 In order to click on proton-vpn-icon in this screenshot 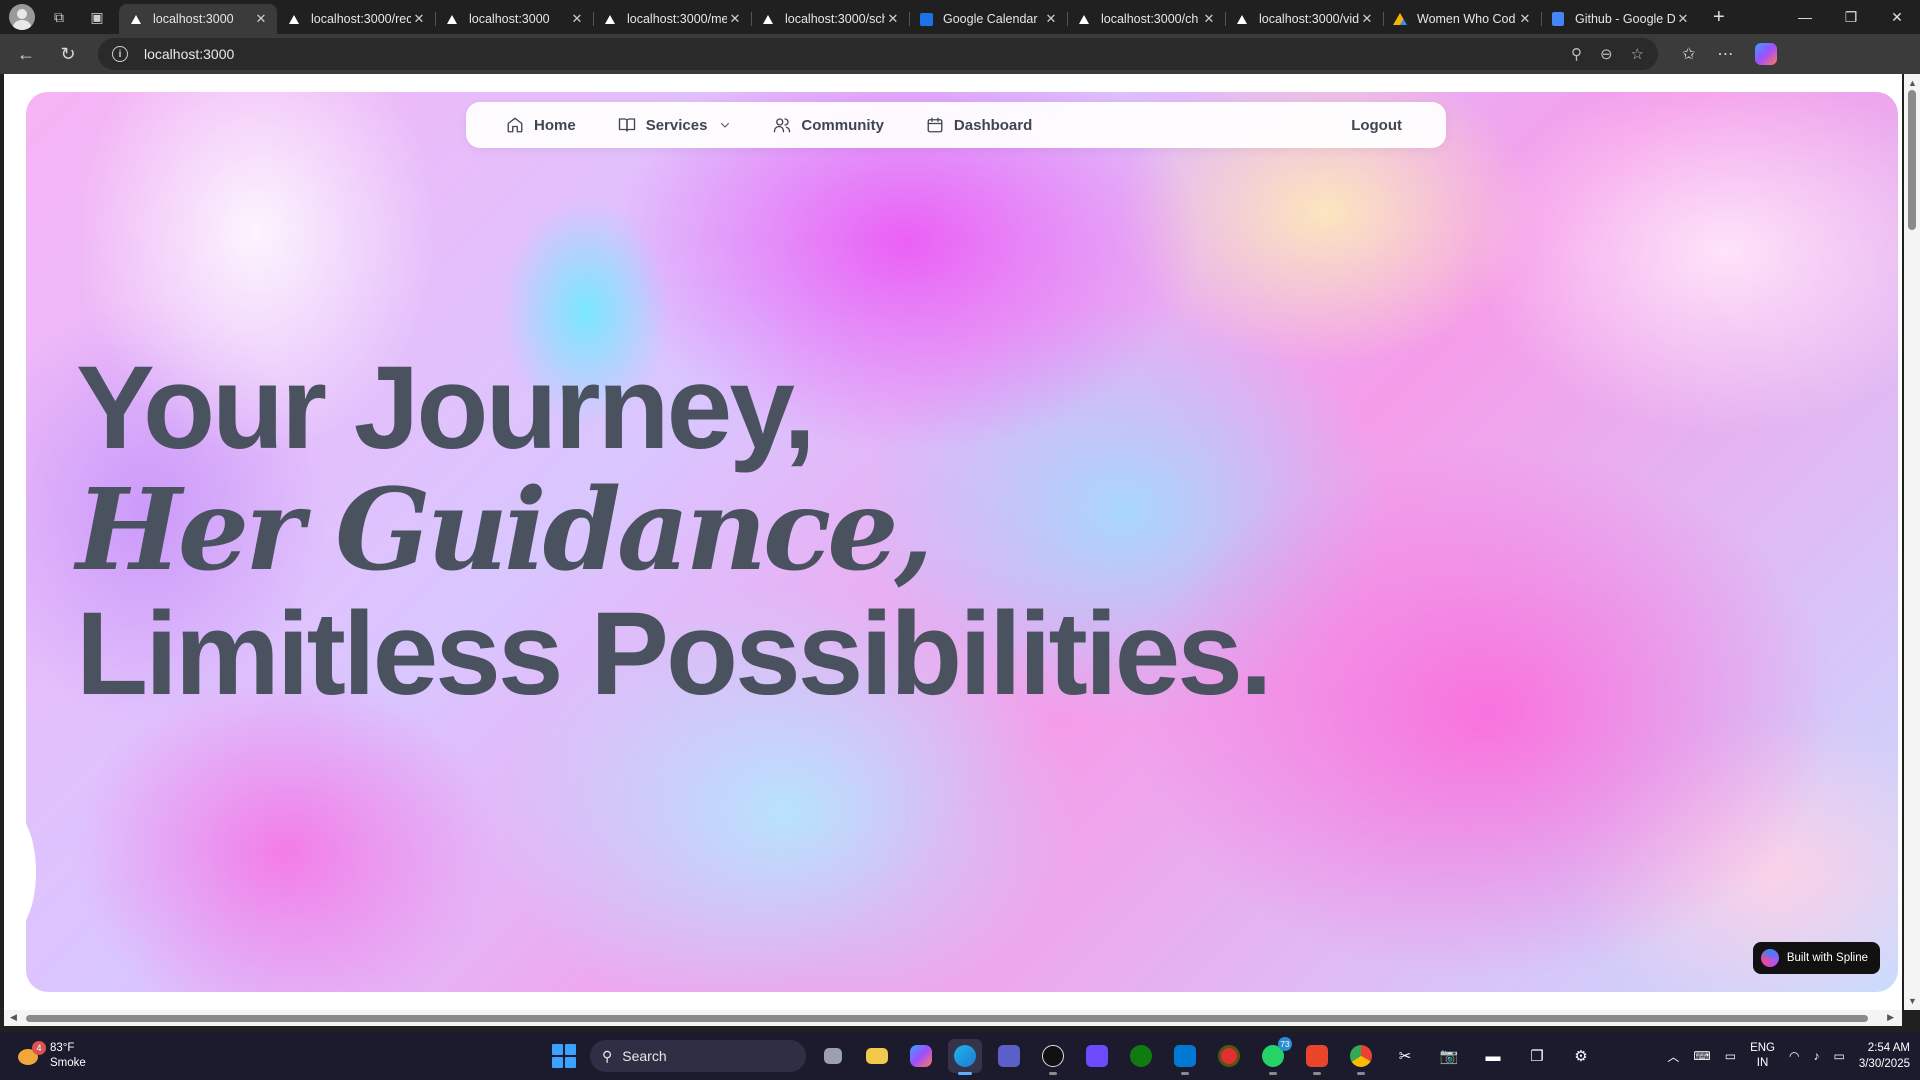, I will do `click(1097, 1056)`.